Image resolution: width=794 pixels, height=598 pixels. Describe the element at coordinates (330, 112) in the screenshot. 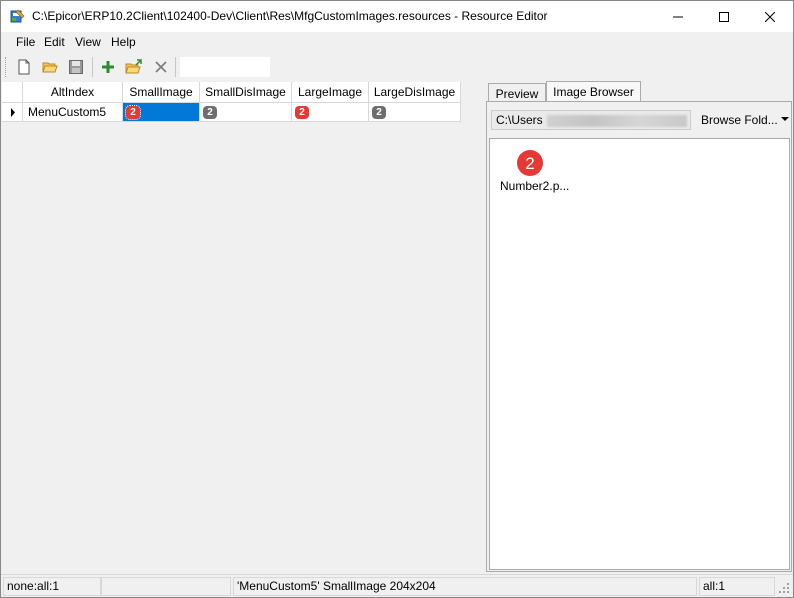

I see `table-cell-largeimage: 2` at that location.